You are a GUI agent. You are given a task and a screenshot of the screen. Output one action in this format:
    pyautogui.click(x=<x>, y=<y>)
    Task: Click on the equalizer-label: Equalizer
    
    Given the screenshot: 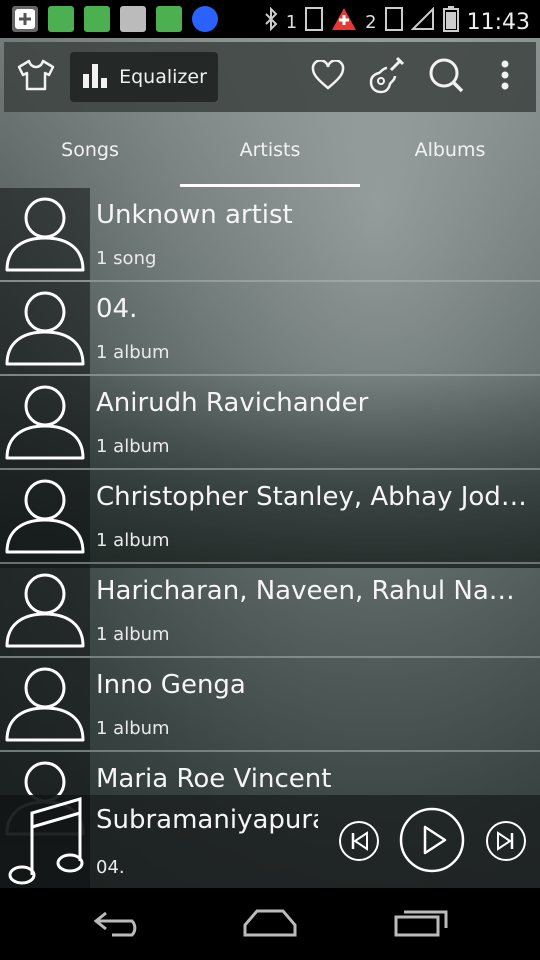 What is the action you would take?
    pyautogui.click(x=163, y=77)
    